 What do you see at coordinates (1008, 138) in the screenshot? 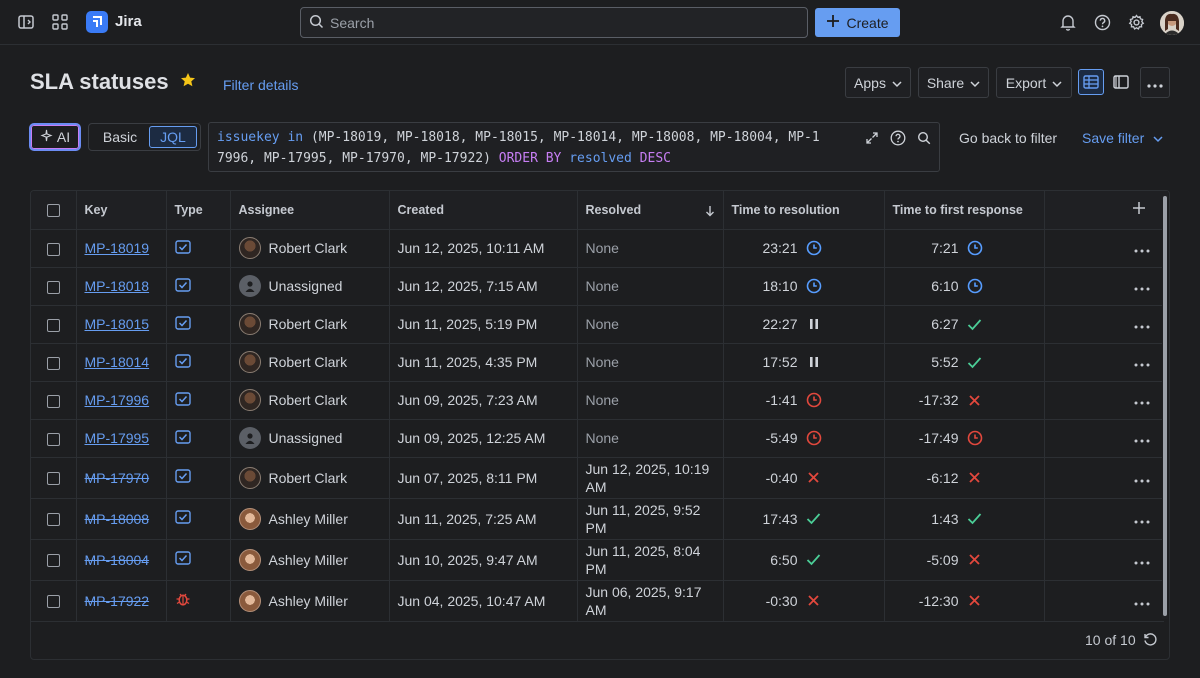
I see `go-back-to-filter-button: Go back to filter` at bounding box center [1008, 138].